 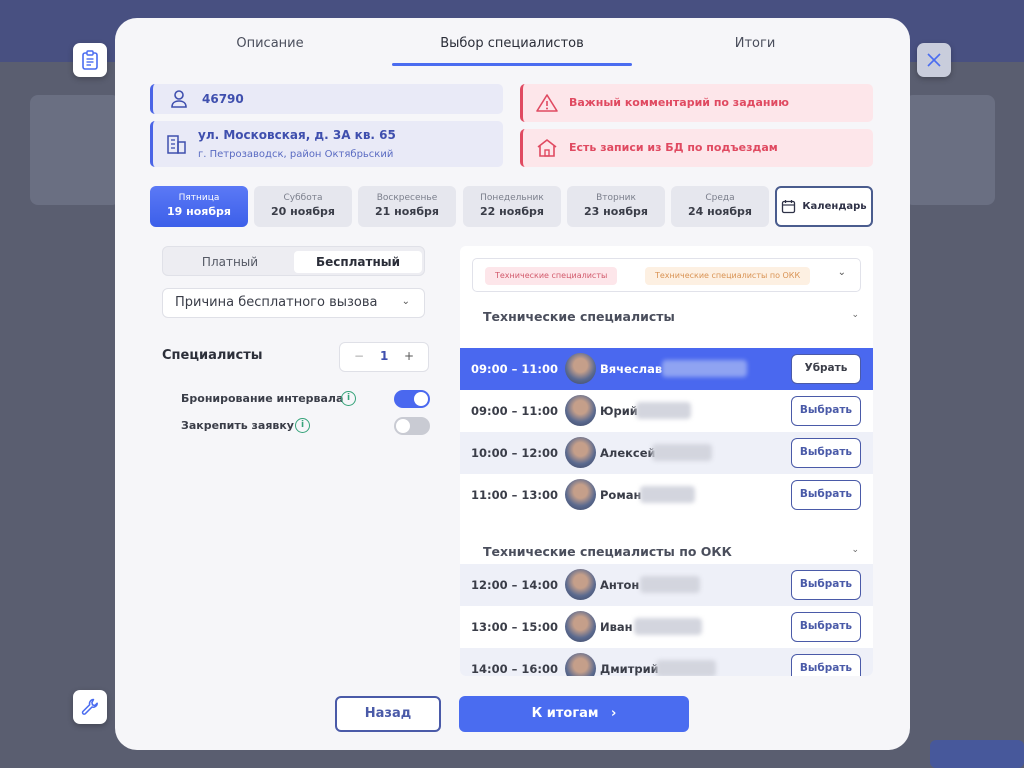 What do you see at coordinates (826, 369) in the screenshot?
I see `remove-button: Убрать` at bounding box center [826, 369].